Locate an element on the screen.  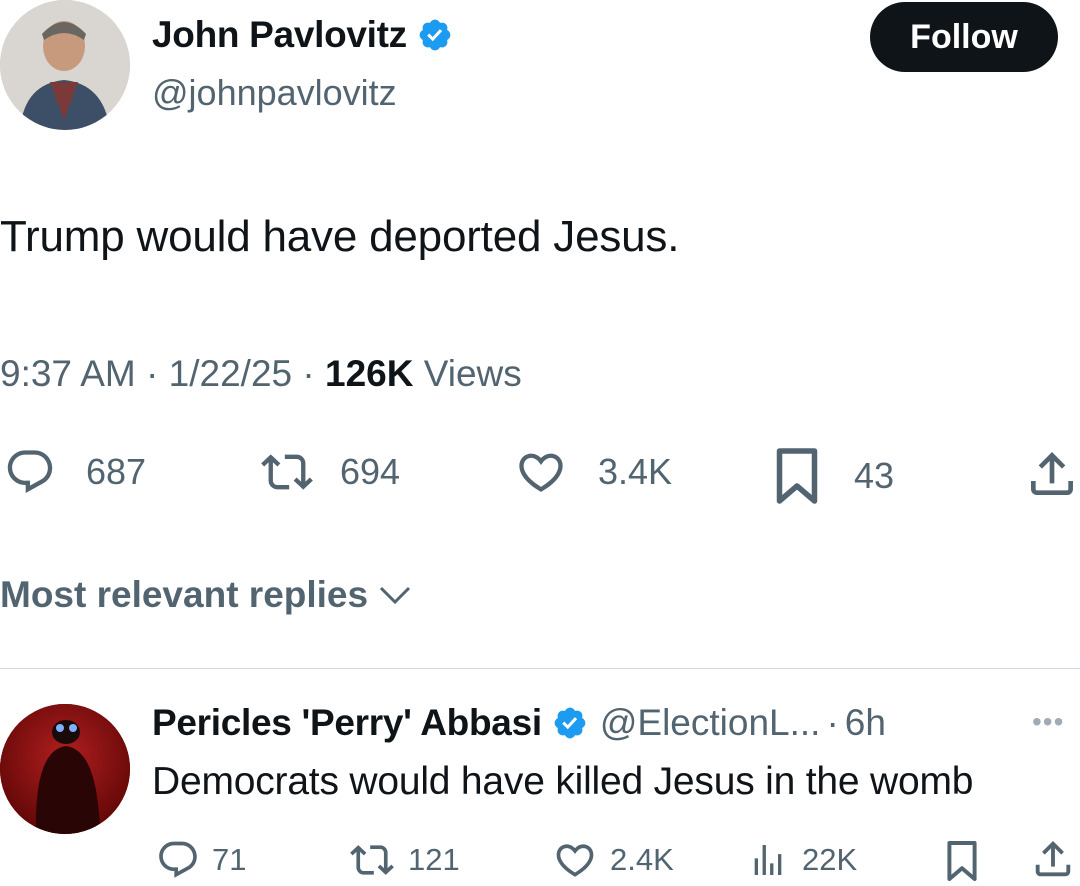
views-icon is located at coordinates (768, 860).